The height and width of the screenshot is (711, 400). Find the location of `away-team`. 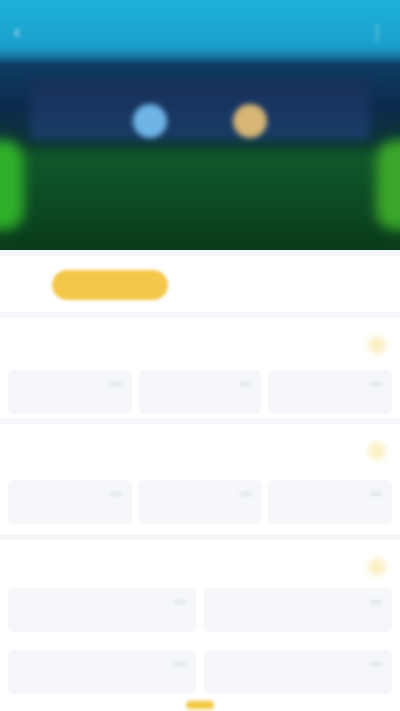

away-team is located at coordinates (250, 125).